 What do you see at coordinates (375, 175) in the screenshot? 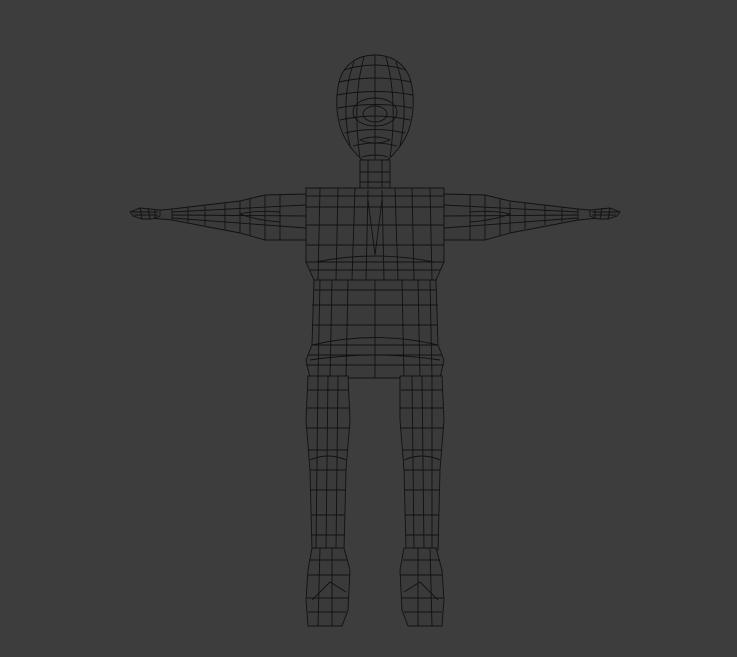
I see `neck-mesh` at bounding box center [375, 175].